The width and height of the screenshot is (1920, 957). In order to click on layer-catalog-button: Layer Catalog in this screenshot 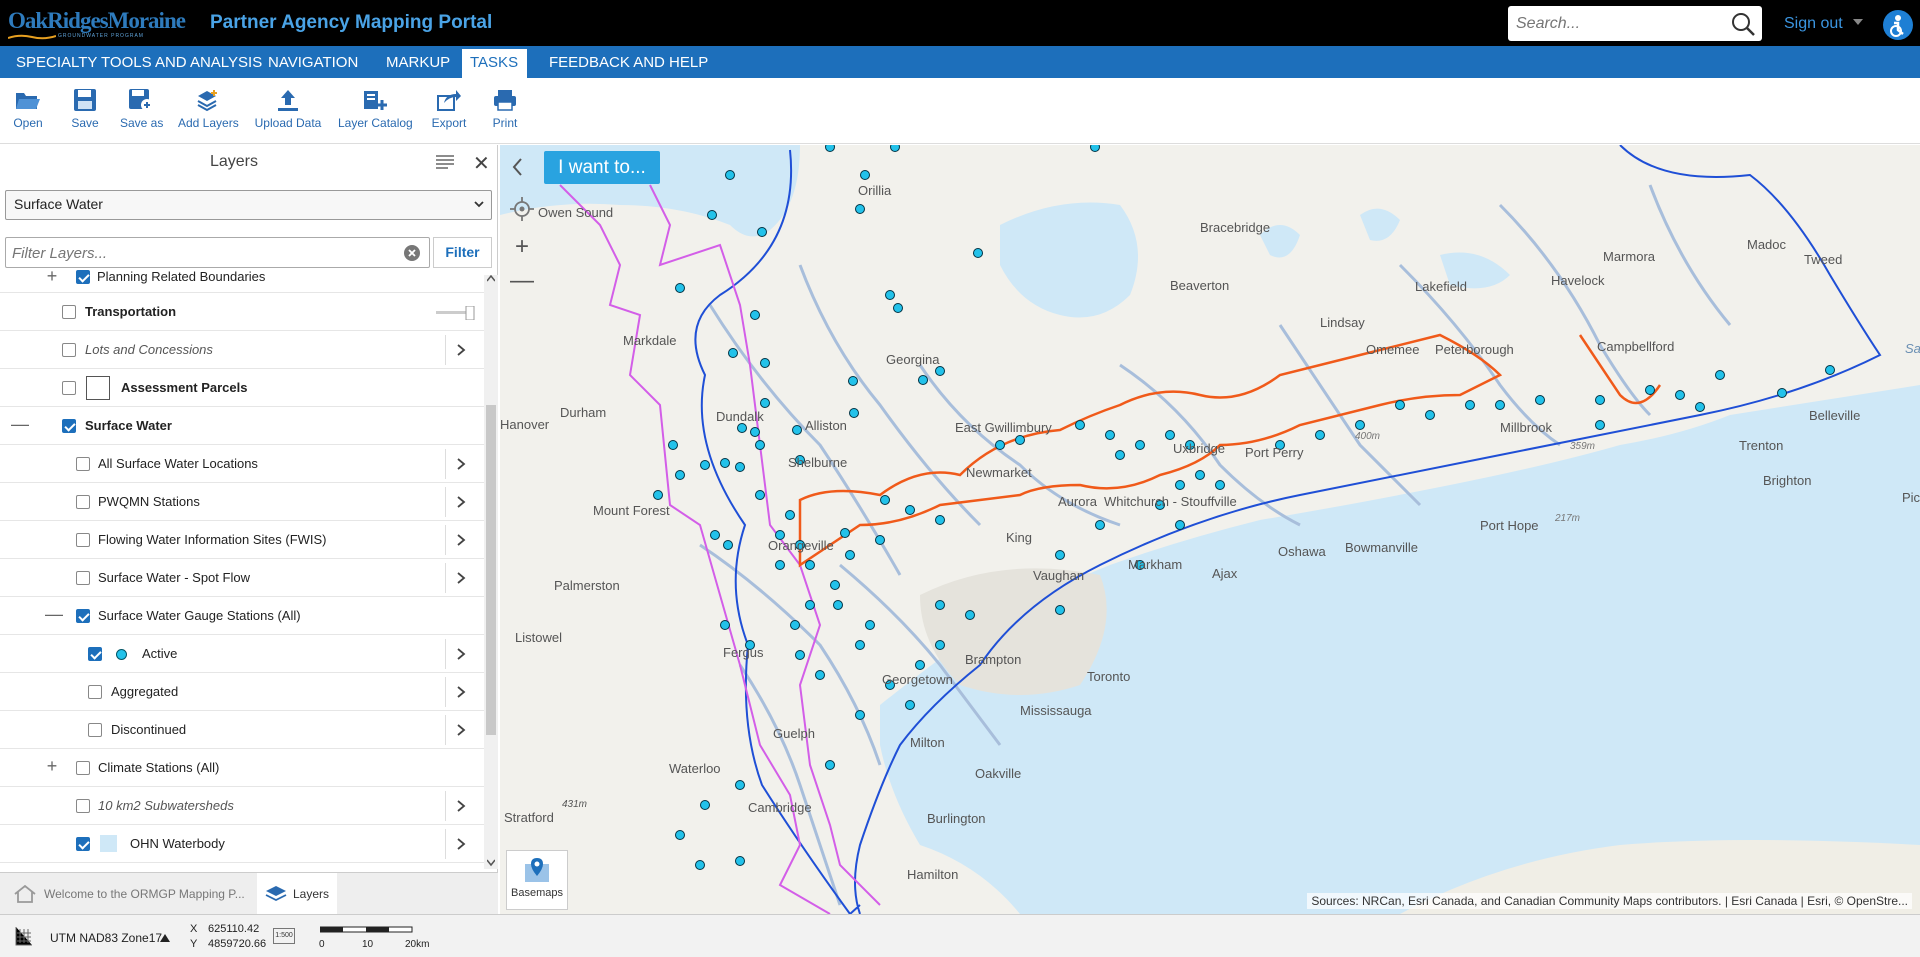, I will do `click(375, 109)`.